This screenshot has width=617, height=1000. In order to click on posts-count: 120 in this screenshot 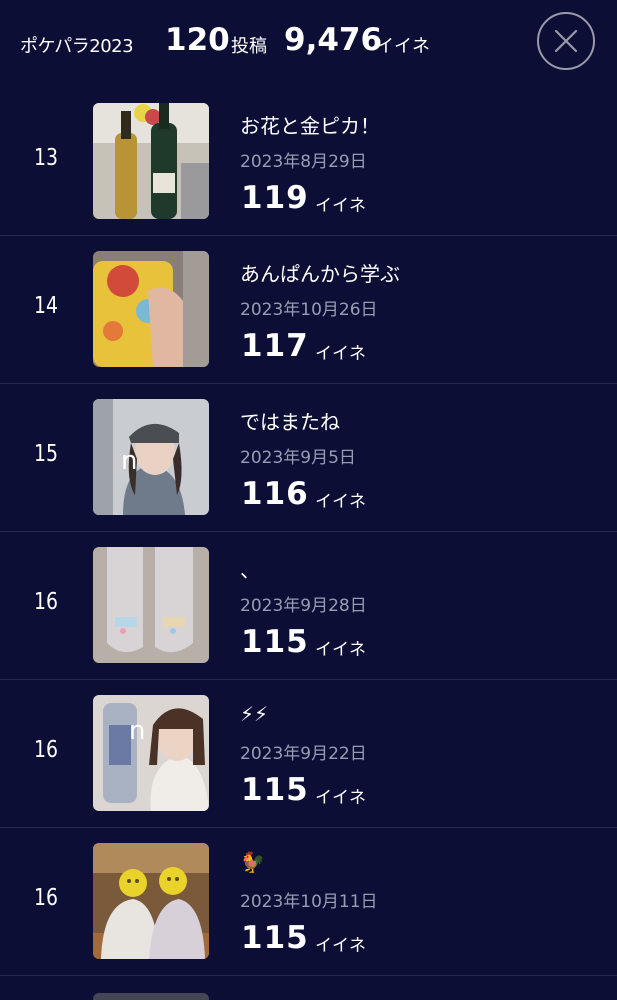, I will do `click(197, 40)`.